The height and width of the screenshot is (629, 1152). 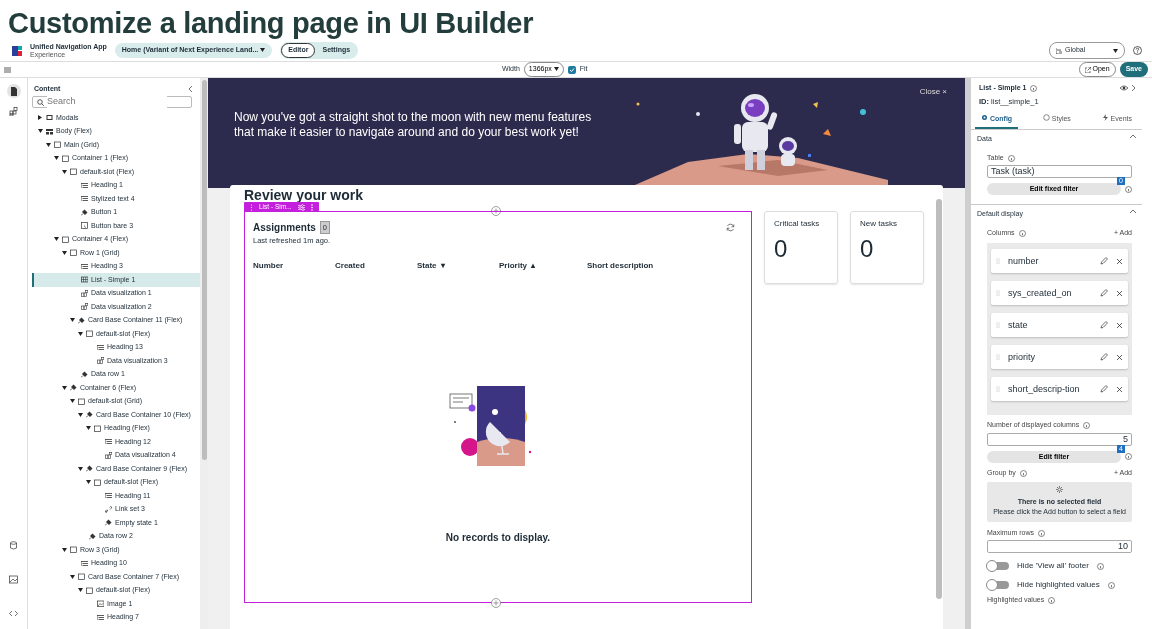 What do you see at coordinates (251, 207) in the screenshot?
I see `drag-handle-icon` at bounding box center [251, 207].